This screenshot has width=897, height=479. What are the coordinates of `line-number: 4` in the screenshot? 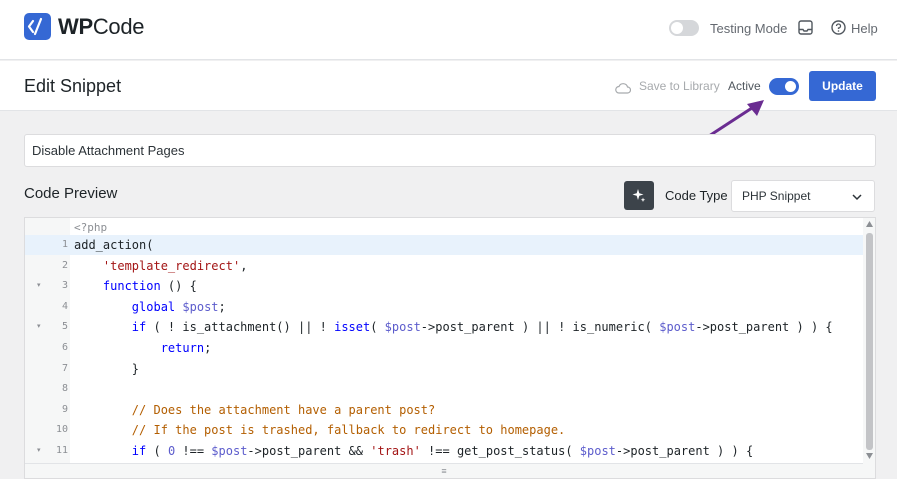 It's located at (64, 306).